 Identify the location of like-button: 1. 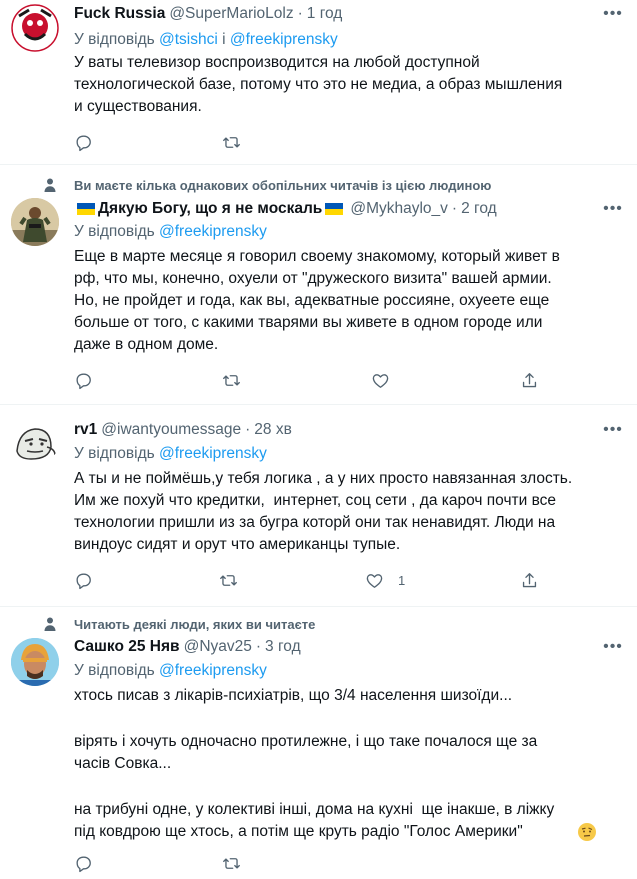
(385, 580).